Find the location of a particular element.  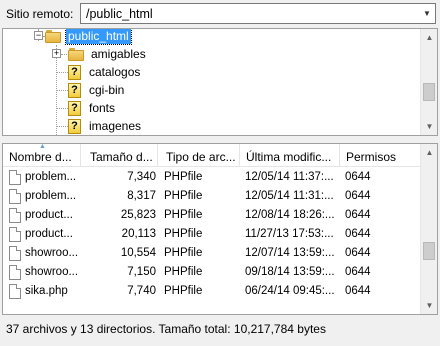

file-size: 25,823 is located at coordinates (138, 215).